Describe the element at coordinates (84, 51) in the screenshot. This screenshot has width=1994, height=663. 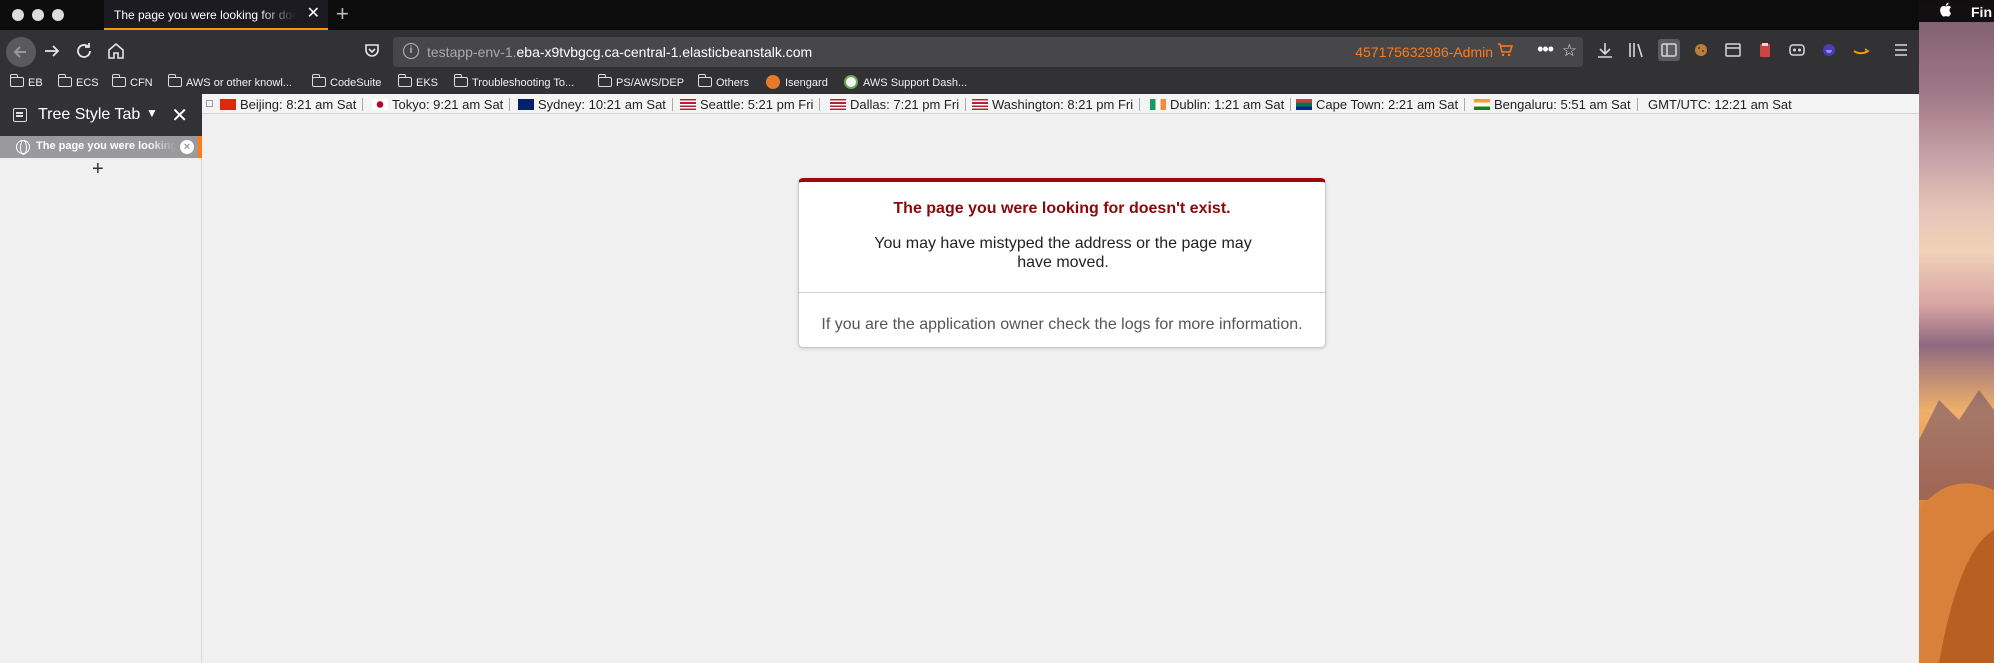
I see `reload-icon` at that location.